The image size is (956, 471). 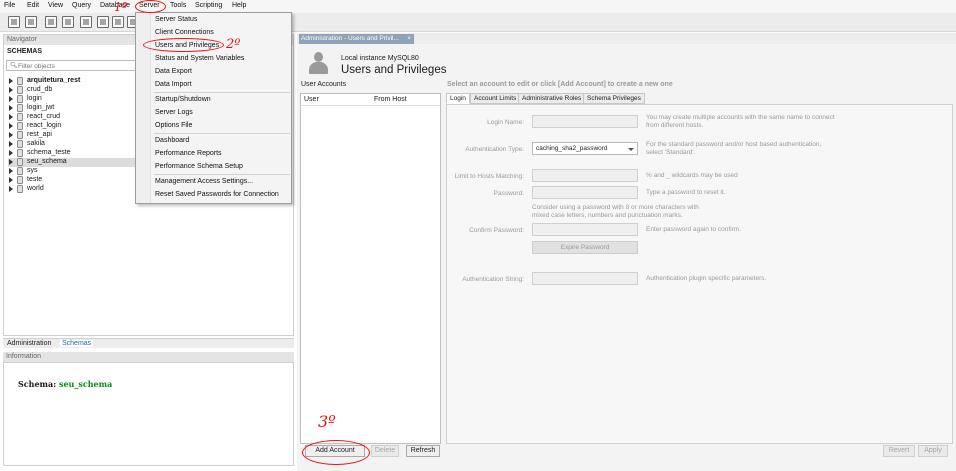 What do you see at coordinates (37, 384) in the screenshot?
I see `schema-info-label: Schema:` at bounding box center [37, 384].